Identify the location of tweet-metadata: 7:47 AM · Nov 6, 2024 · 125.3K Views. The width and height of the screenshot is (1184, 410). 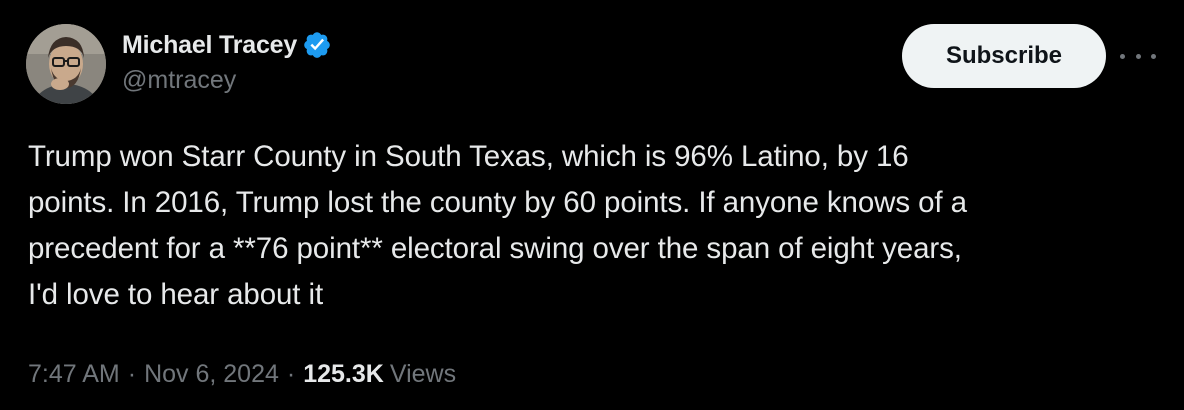
(242, 374).